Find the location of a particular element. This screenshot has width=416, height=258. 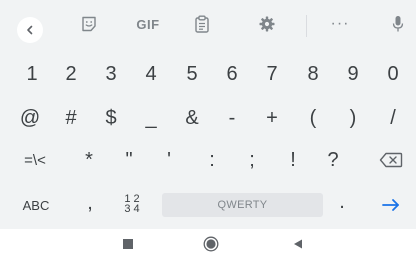

key-8: 8 is located at coordinates (313, 74).